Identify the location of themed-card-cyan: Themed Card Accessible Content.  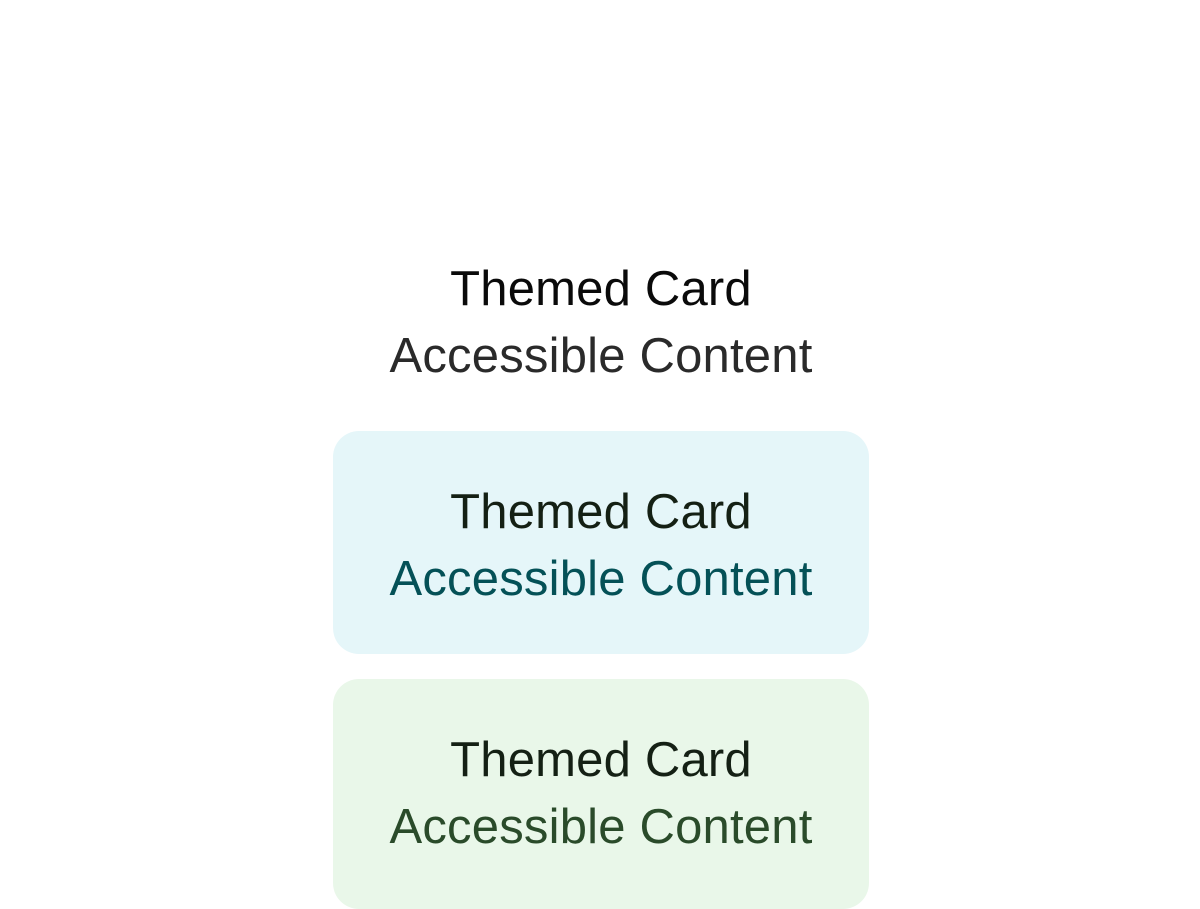
(601, 542).